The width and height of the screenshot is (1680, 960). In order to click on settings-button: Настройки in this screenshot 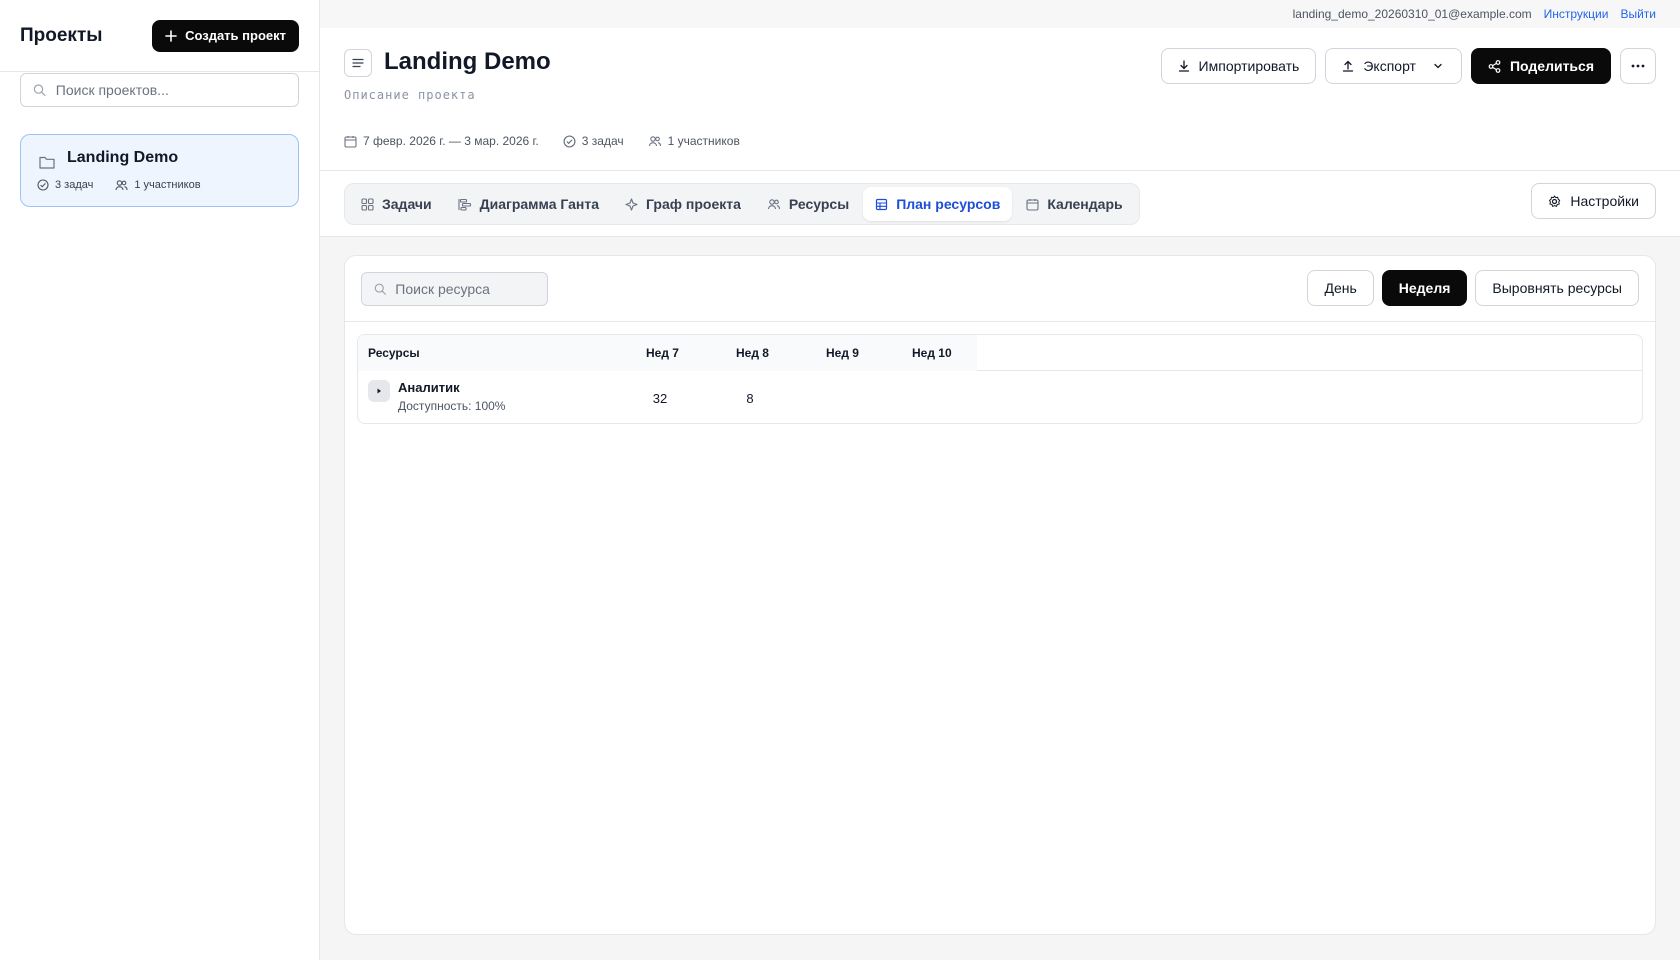, I will do `click(1593, 201)`.